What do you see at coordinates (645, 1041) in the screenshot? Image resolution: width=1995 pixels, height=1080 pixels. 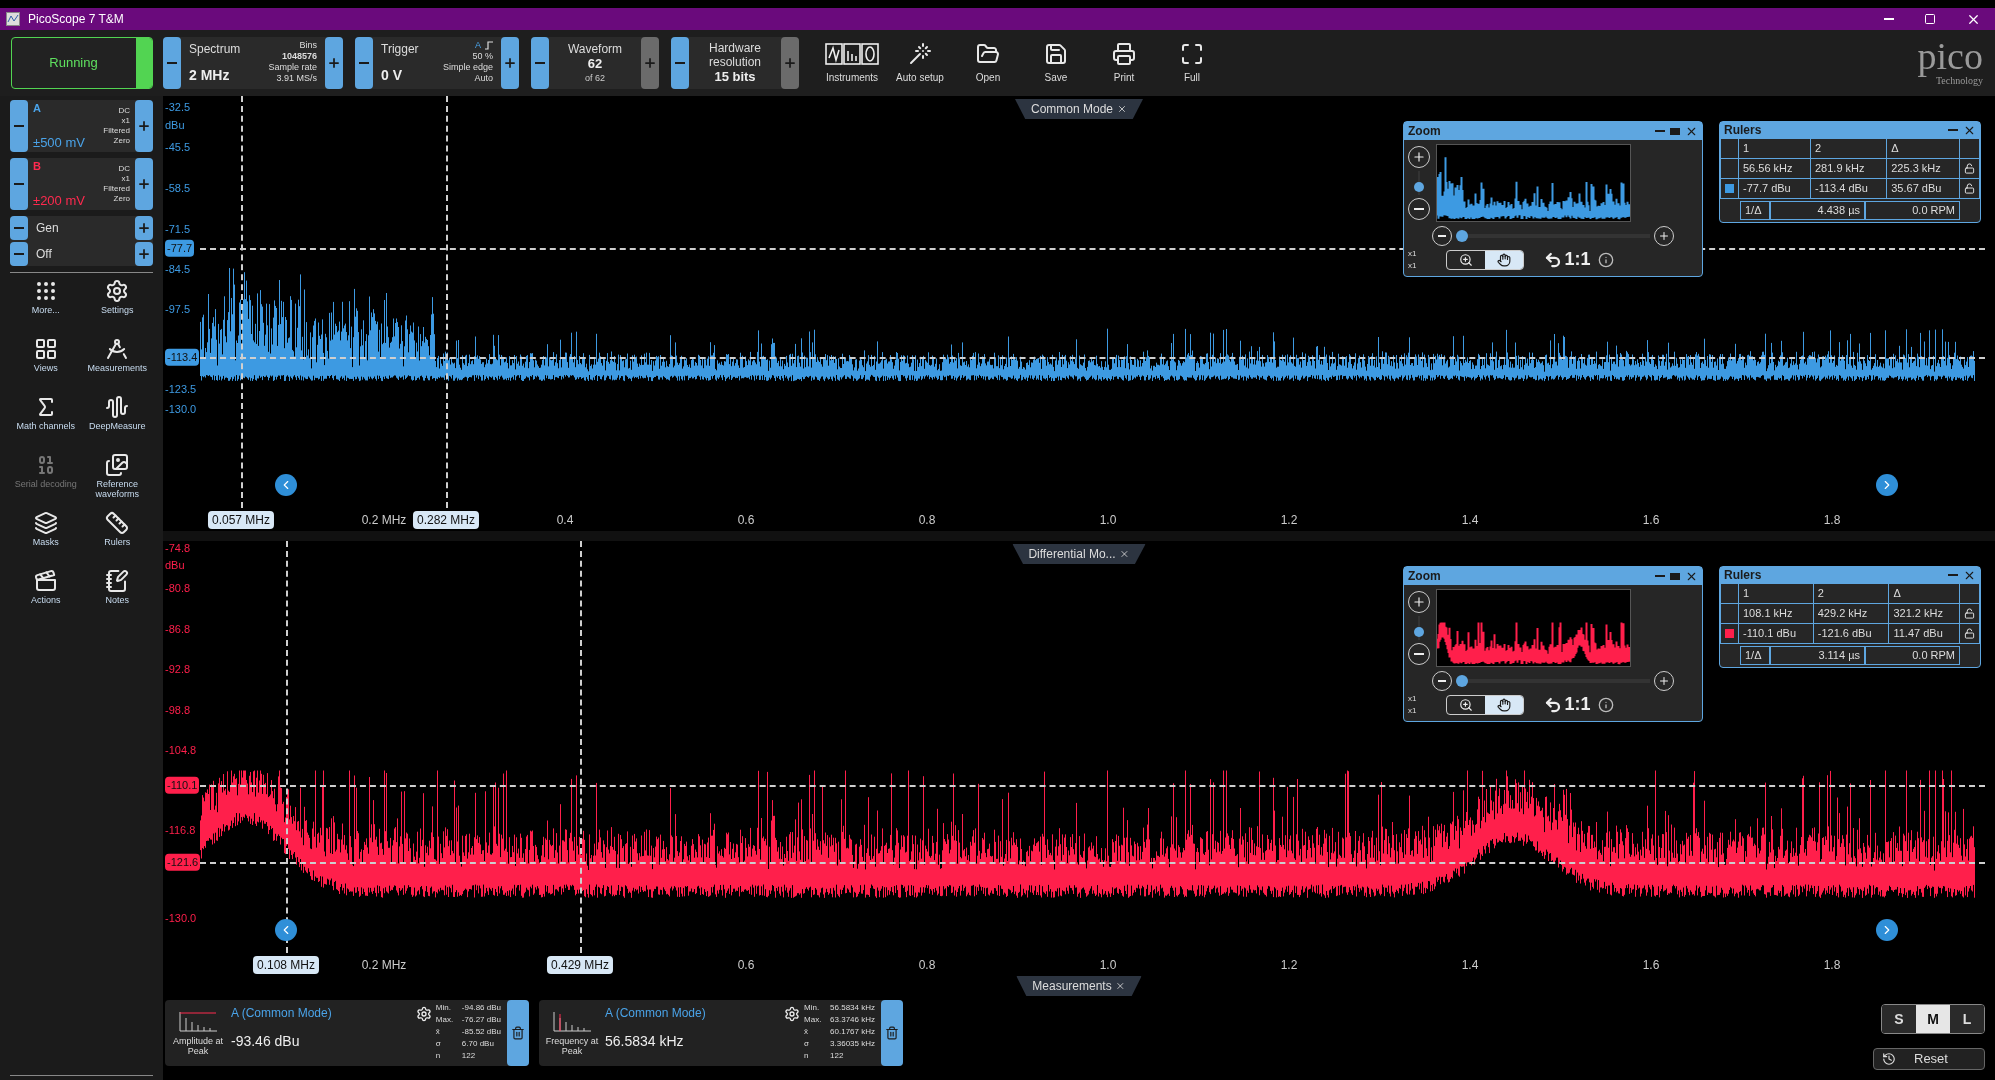 I see `measurement-value: 56.5834 kHz` at bounding box center [645, 1041].